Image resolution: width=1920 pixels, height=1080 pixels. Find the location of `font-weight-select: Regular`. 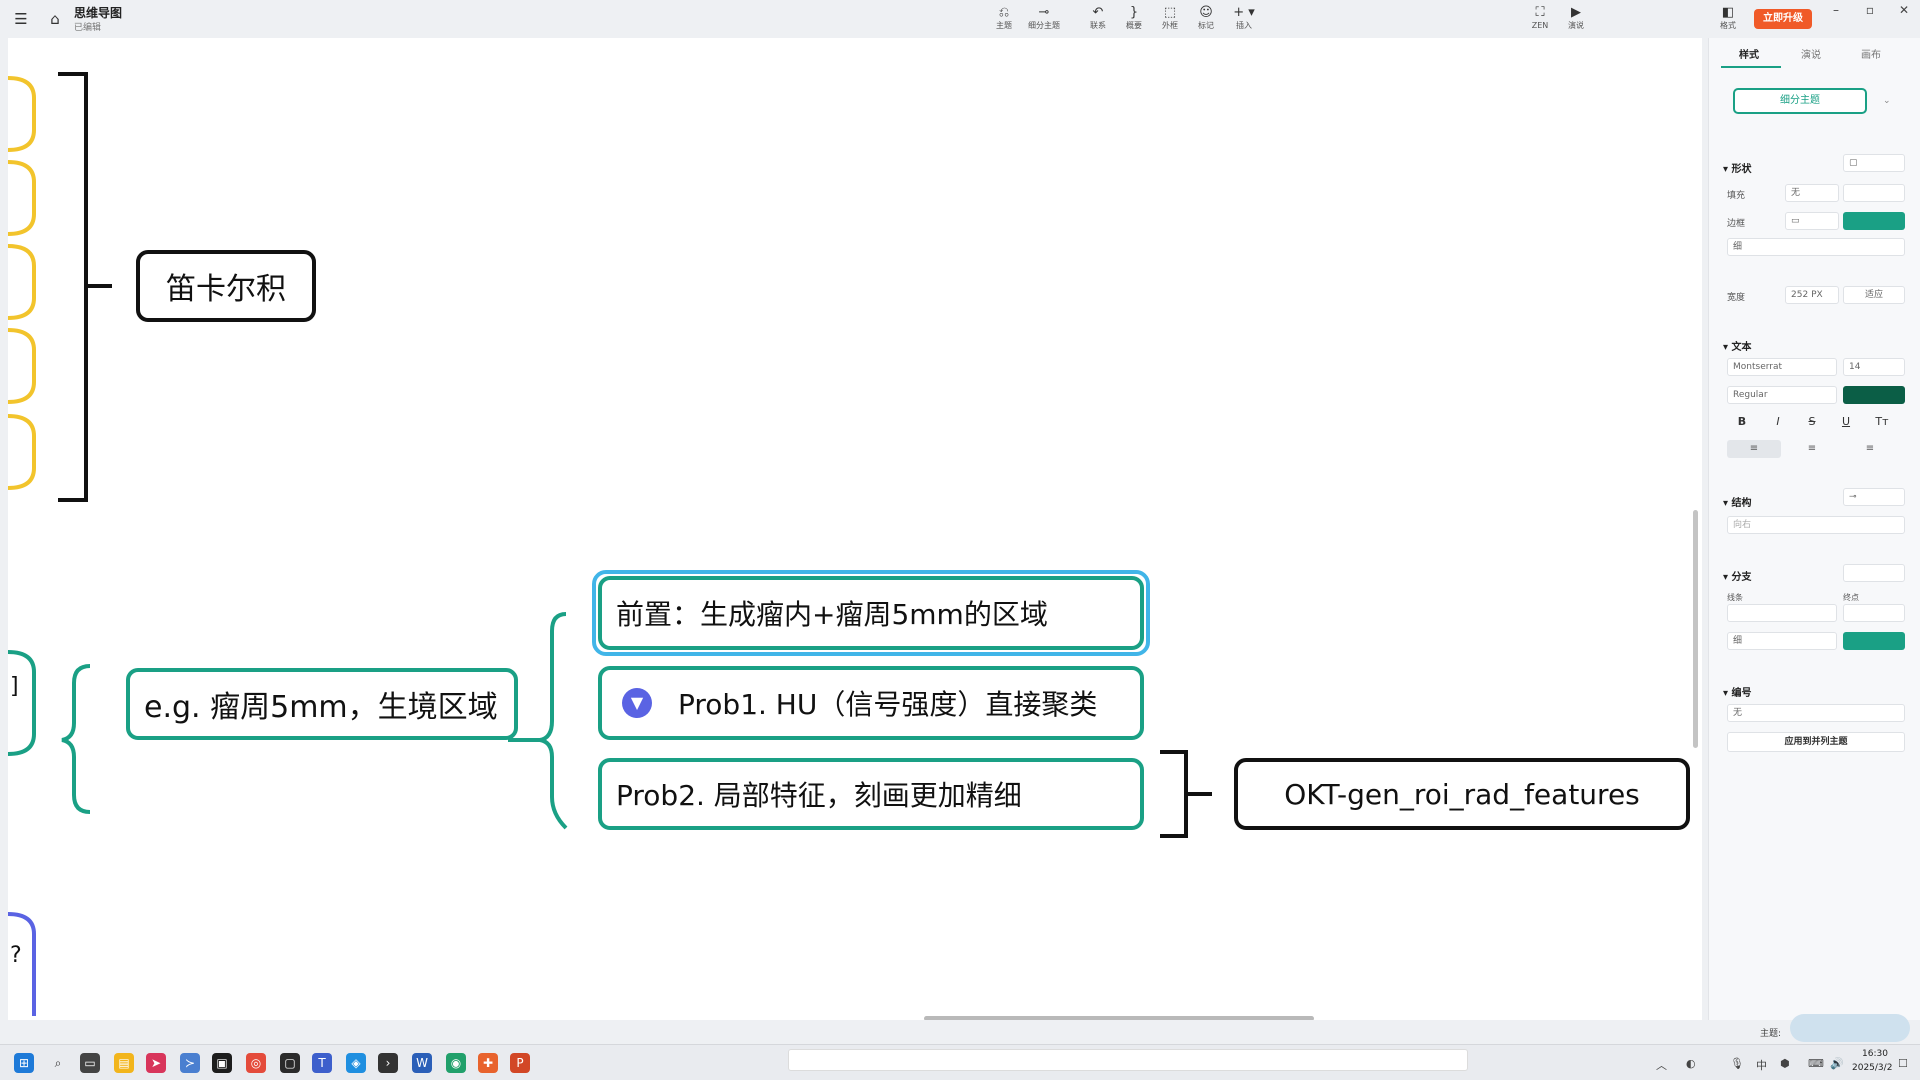

font-weight-select: Regular is located at coordinates (1782, 395).